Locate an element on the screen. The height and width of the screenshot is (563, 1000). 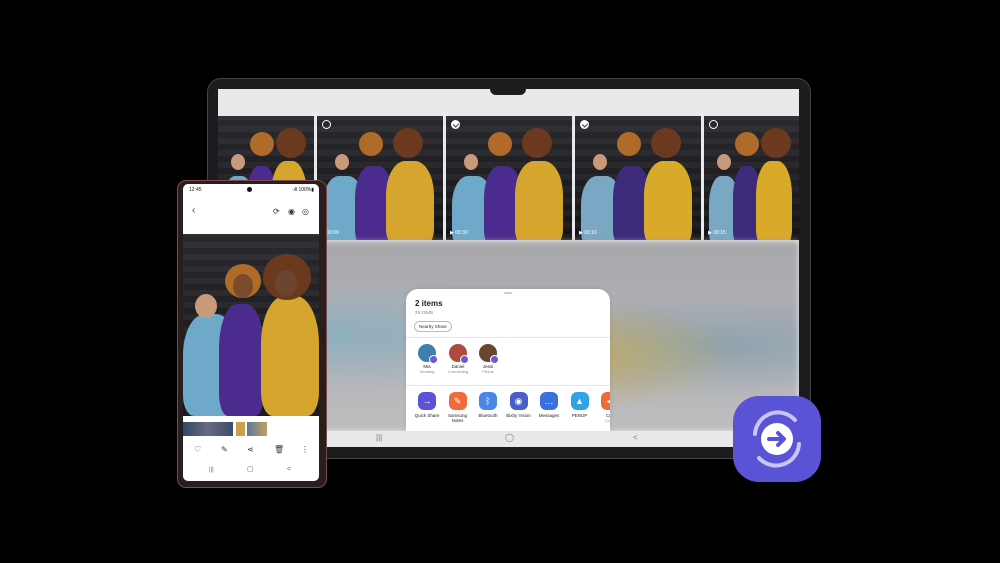
app-icon: → is located at coordinates (427, 401).